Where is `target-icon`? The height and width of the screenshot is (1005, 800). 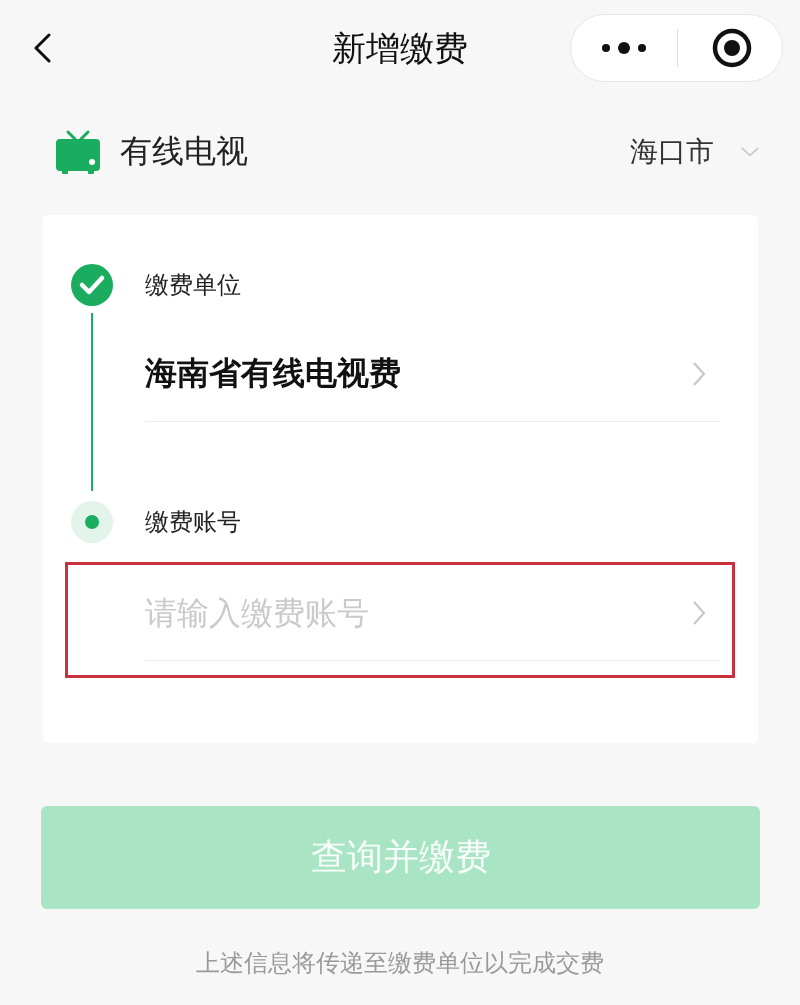
target-icon is located at coordinates (732, 48).